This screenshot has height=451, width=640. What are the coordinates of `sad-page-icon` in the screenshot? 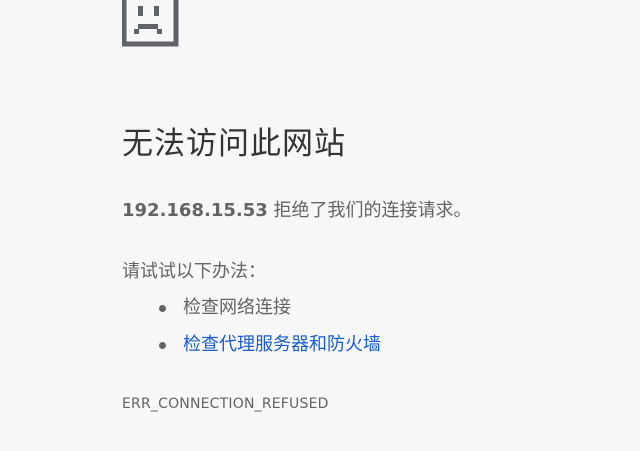 It's located at (150, 24).